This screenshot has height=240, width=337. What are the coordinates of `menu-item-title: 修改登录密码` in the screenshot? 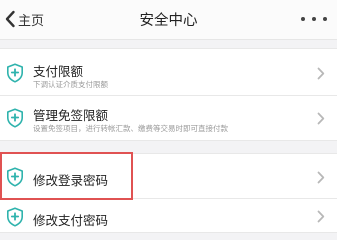 It's located at (71, 180).